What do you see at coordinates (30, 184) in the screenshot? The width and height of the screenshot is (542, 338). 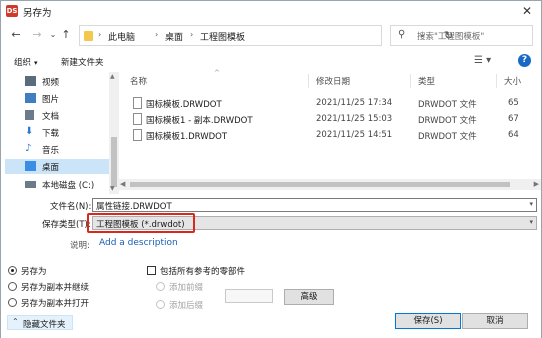 I see `drive-icon` at bounding box center [30, 184].